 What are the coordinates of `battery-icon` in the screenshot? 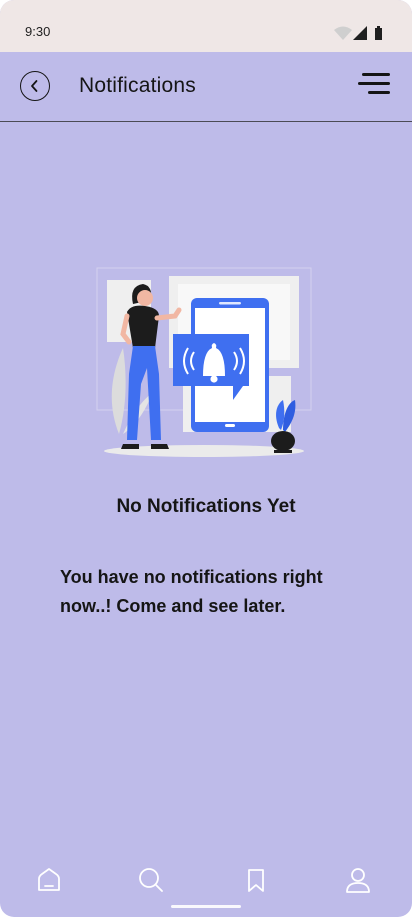 It's located at (378, 33).